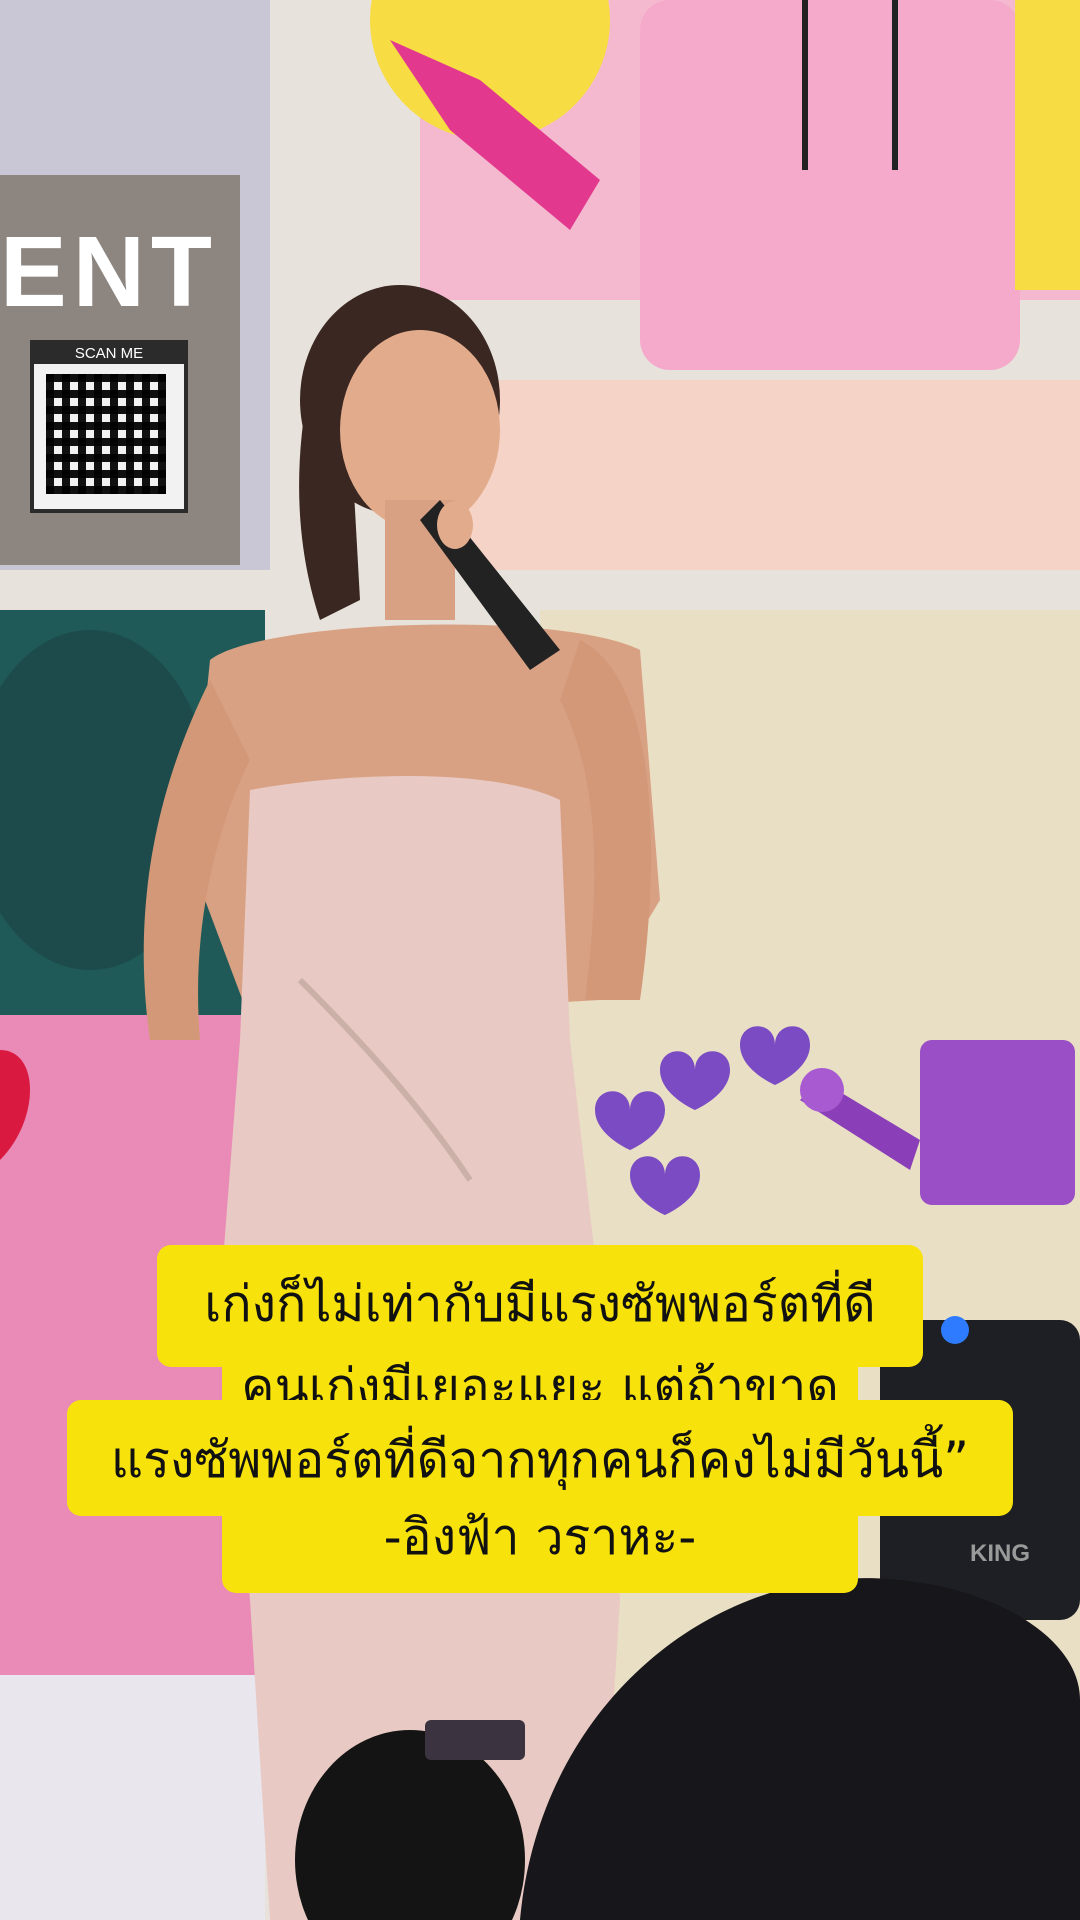 The width and height of the screenshot is (1080, 1920). I want to click on backdrop-panel-peach, so click(750, 475).